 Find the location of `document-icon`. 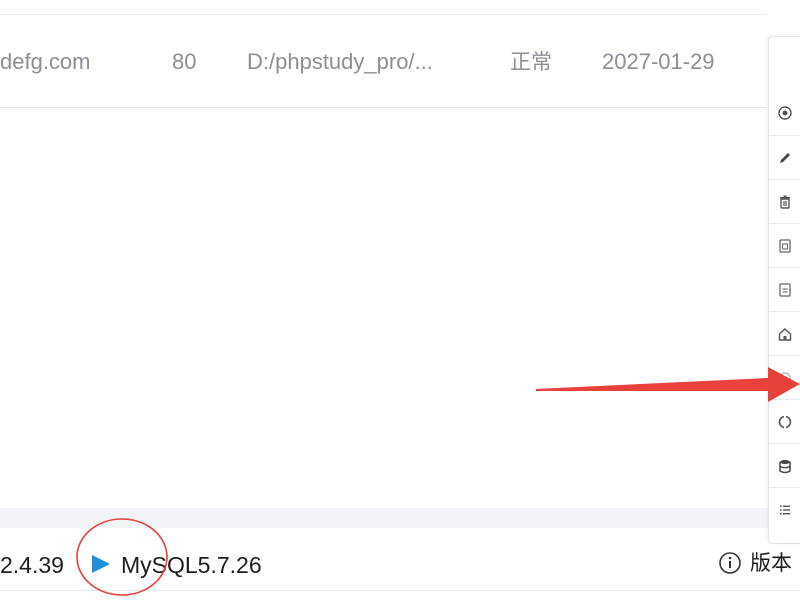

document-icon is located at coordinates (785, 290).